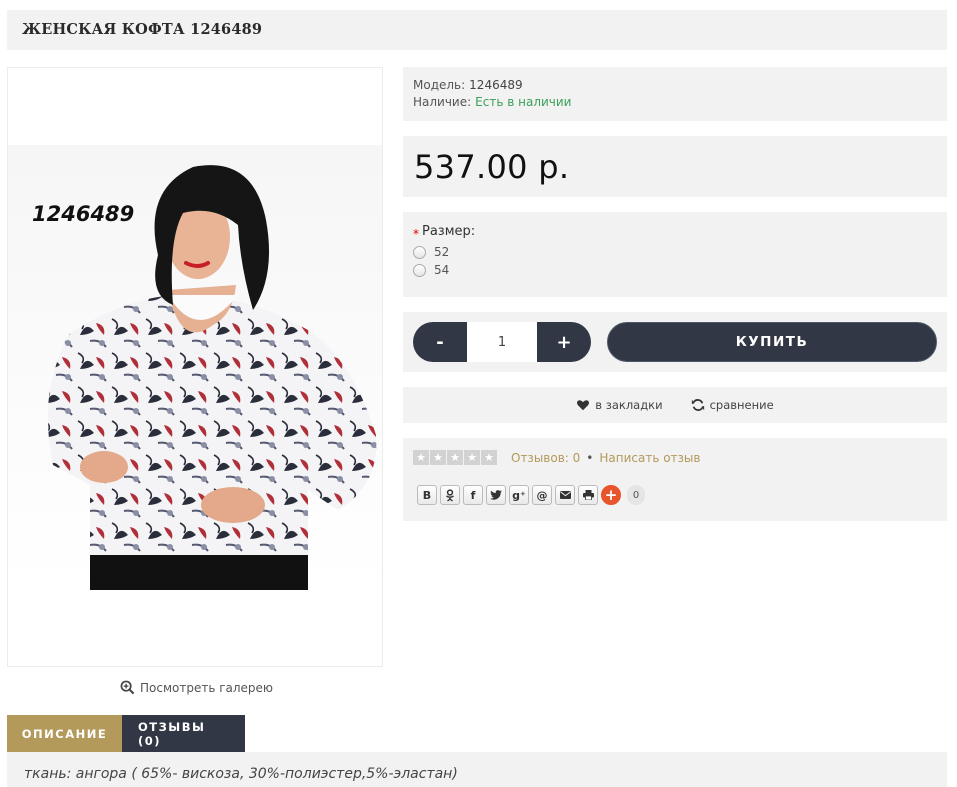 The image size is (957, 787). I want to click on write-review-link: Написать отзыв, so click(649, 458).